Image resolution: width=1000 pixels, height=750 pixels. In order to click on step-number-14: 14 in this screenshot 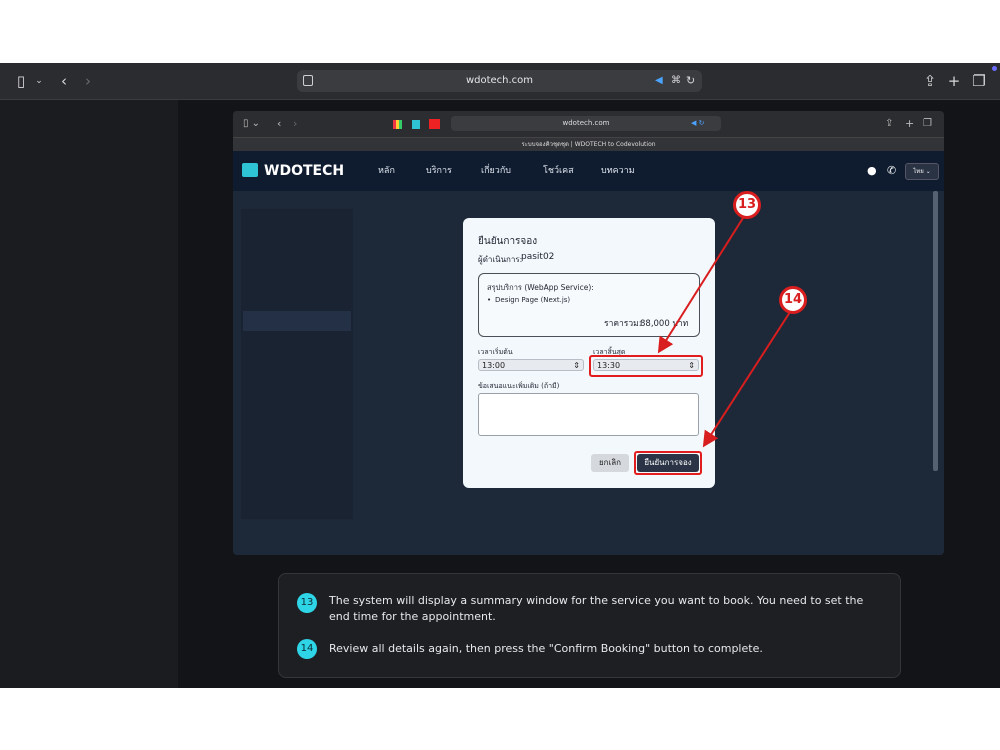, I will do `click(307, 649)`.